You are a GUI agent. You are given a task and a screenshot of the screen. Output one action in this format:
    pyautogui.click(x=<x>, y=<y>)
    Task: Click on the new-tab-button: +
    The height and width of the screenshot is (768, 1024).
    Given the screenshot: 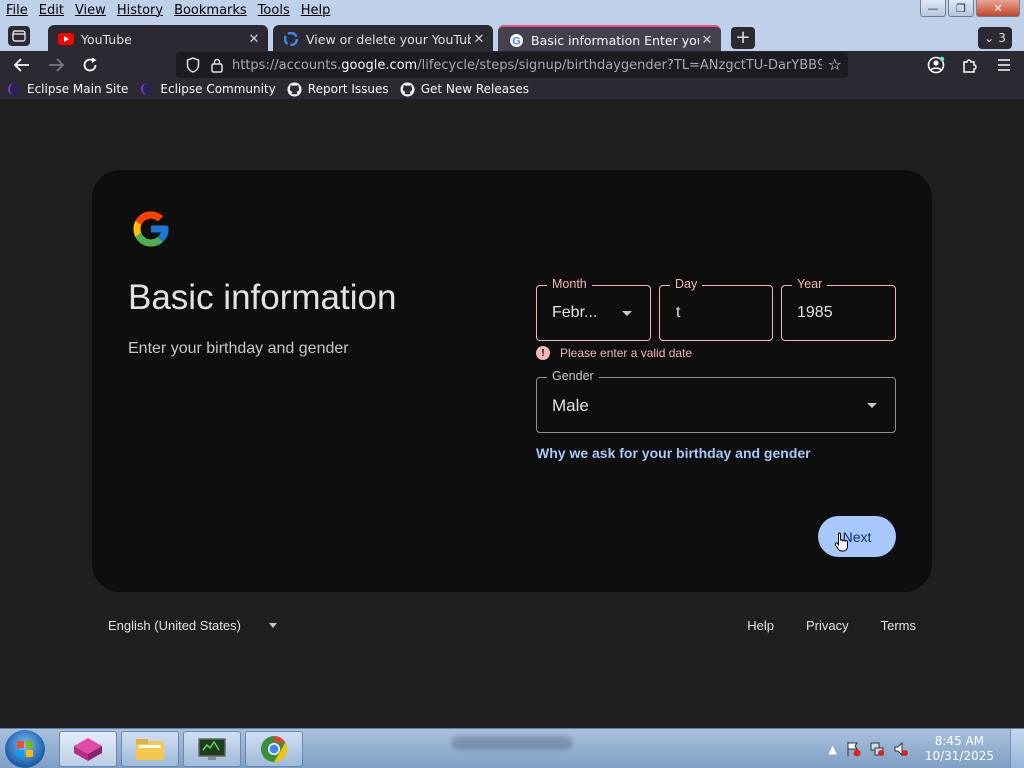 What is the action you would take?
    pyautogui.click(x=743, y=38)
    